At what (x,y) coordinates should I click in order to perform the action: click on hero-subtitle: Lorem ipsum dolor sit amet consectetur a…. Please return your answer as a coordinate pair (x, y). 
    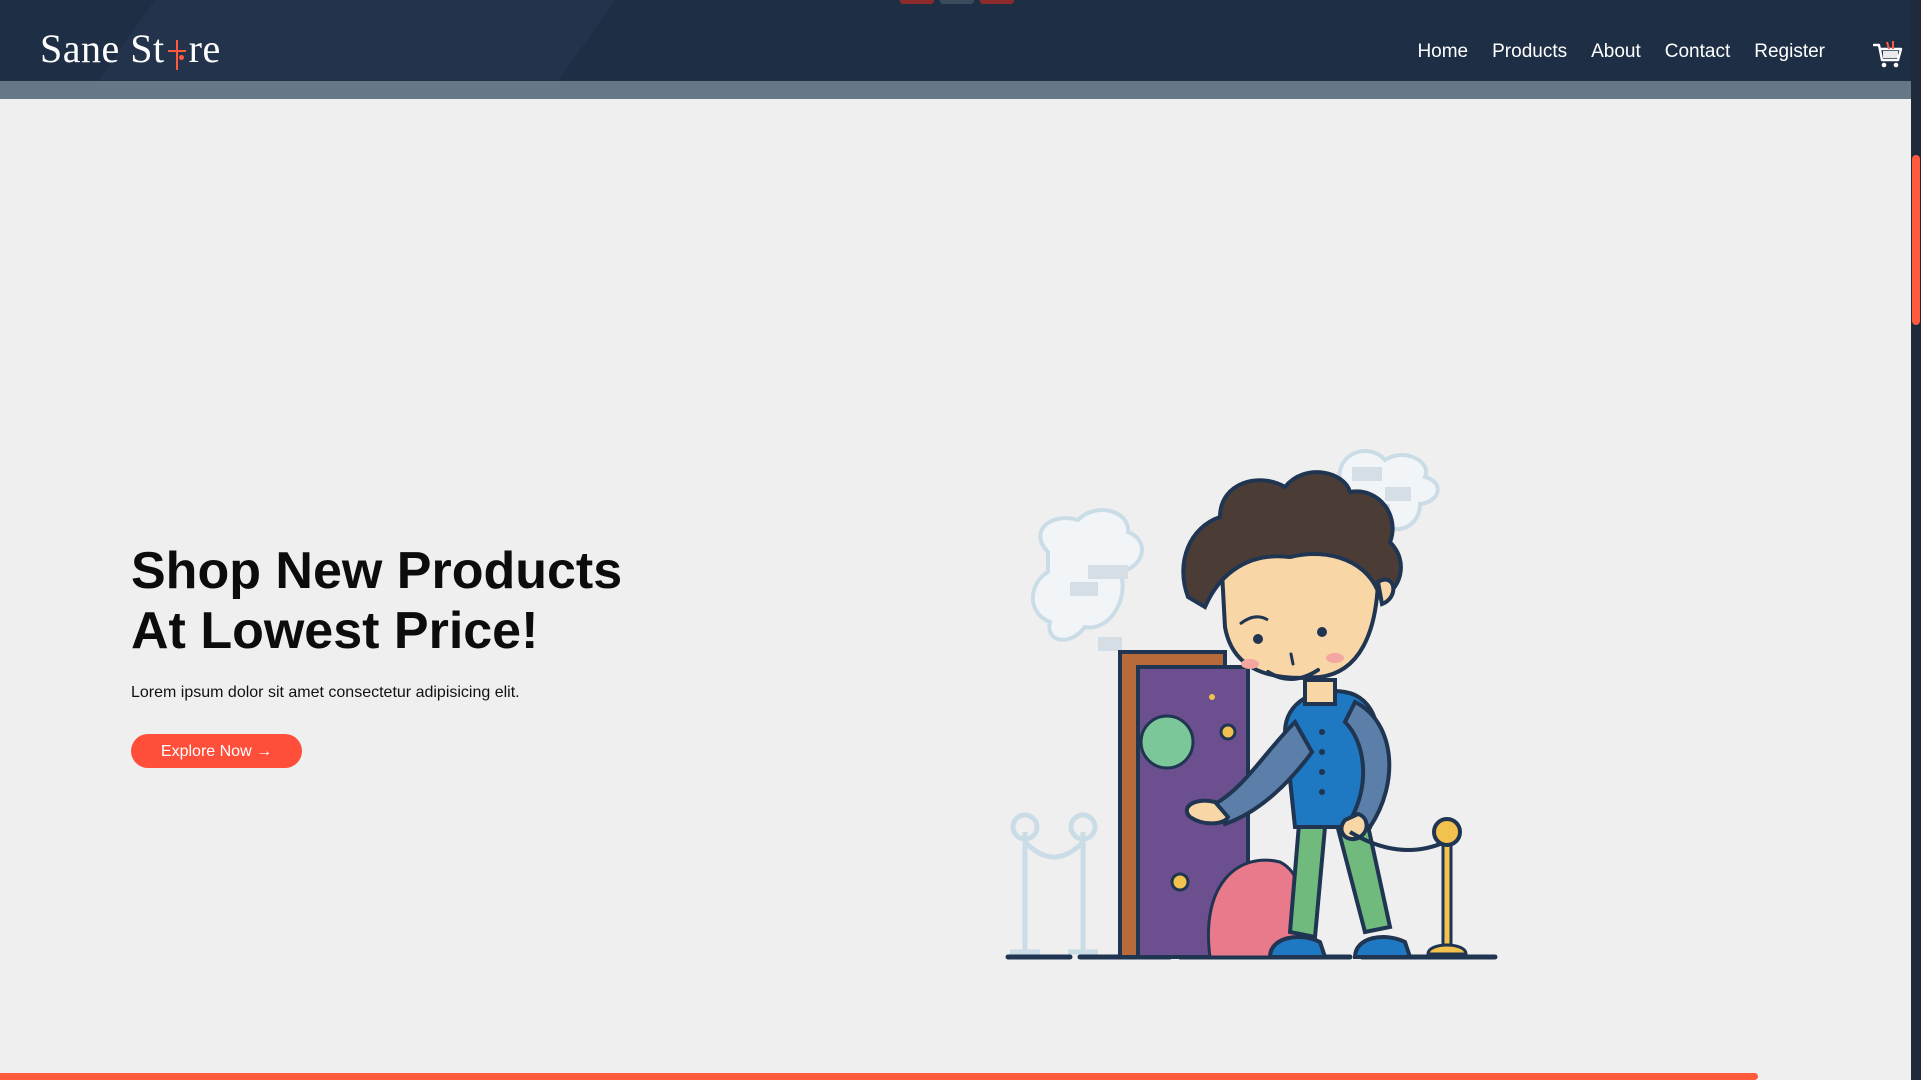
    Looking at the image, I should click on (325, 692).